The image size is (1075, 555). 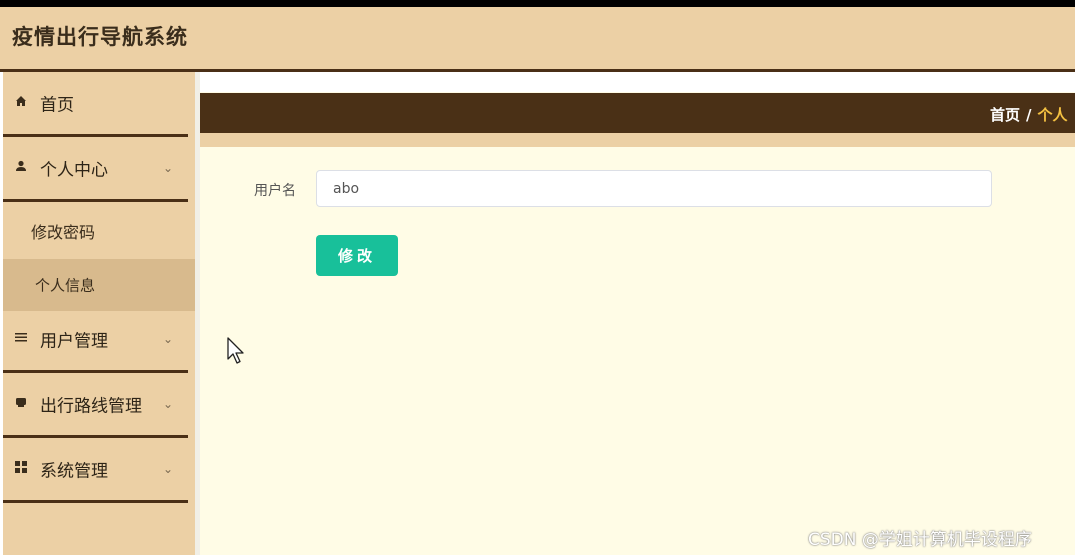 What do you see at coordinates (100, 37) in the screenshot?
I see `app-title: 疫情出行导航系统` at bounding box center [100, 37].